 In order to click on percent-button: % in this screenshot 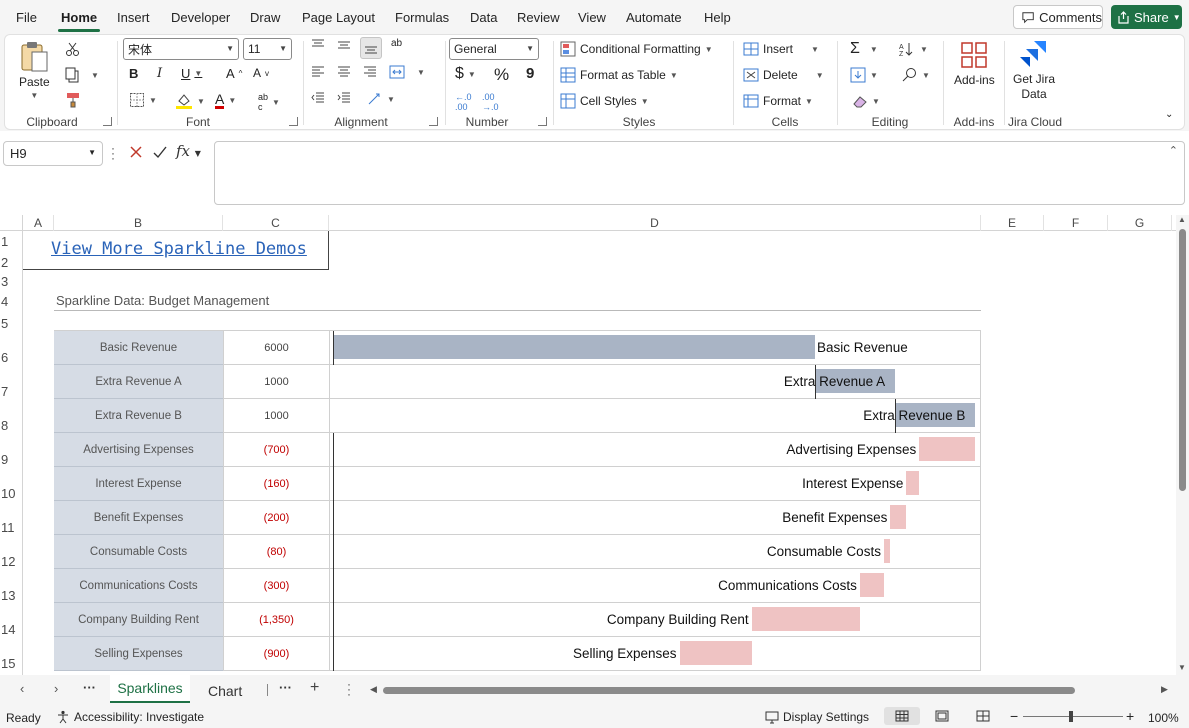, I will do `click(501, 75)`.